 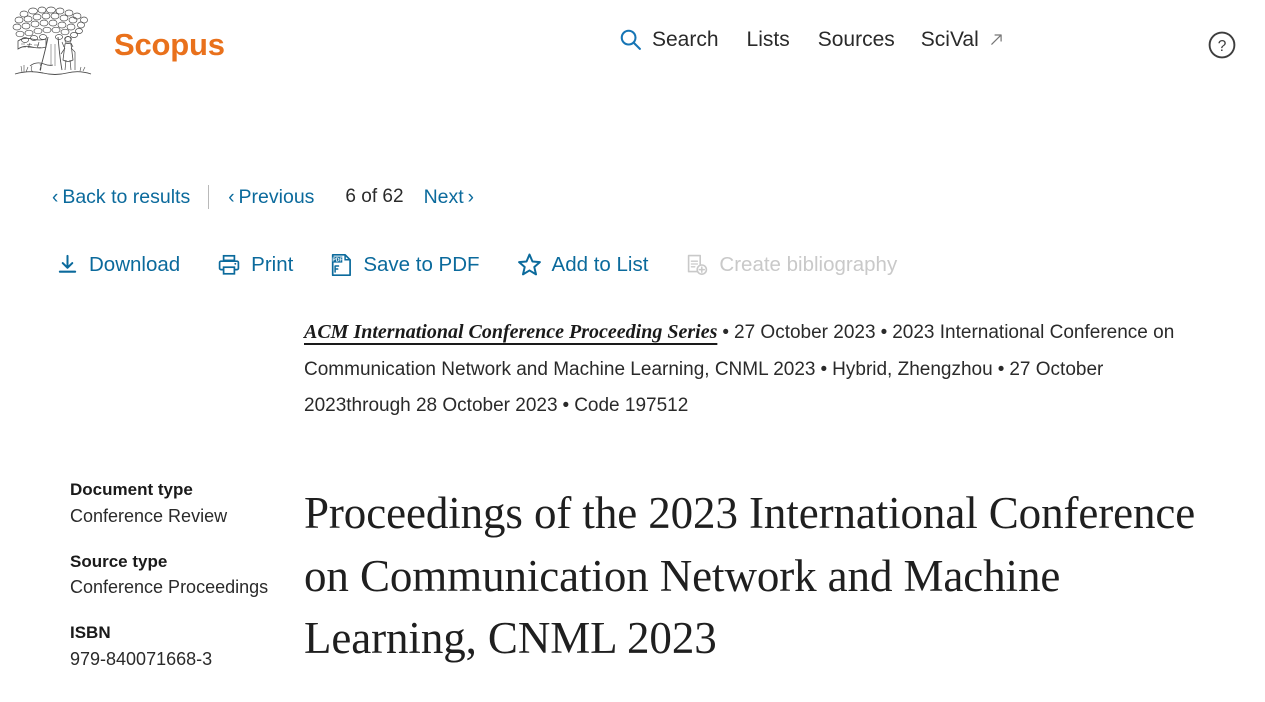 What do you see at coordinates (141, 658) in the screenshot?
I see `isbn-value: 979-840071668-3` at bounding box center [141, 658].